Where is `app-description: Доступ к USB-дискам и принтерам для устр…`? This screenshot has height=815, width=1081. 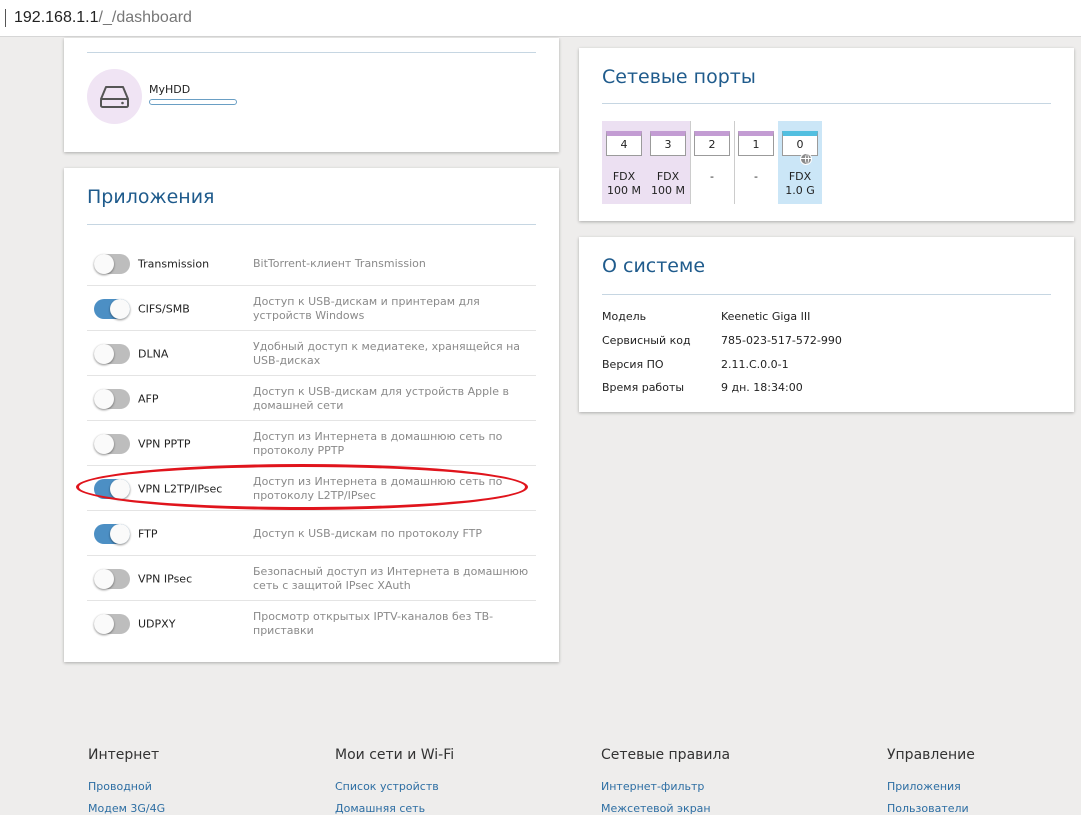 app-description: Доступ к USB-дискам и принтерам для устр… is located at coordinates (366, 308).